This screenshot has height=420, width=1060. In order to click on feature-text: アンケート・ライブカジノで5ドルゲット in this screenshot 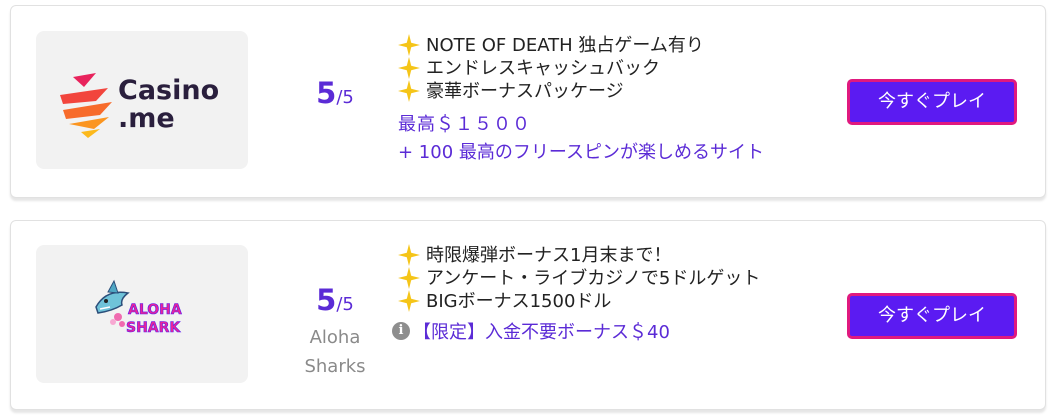, I will do `click(593, 278)`.